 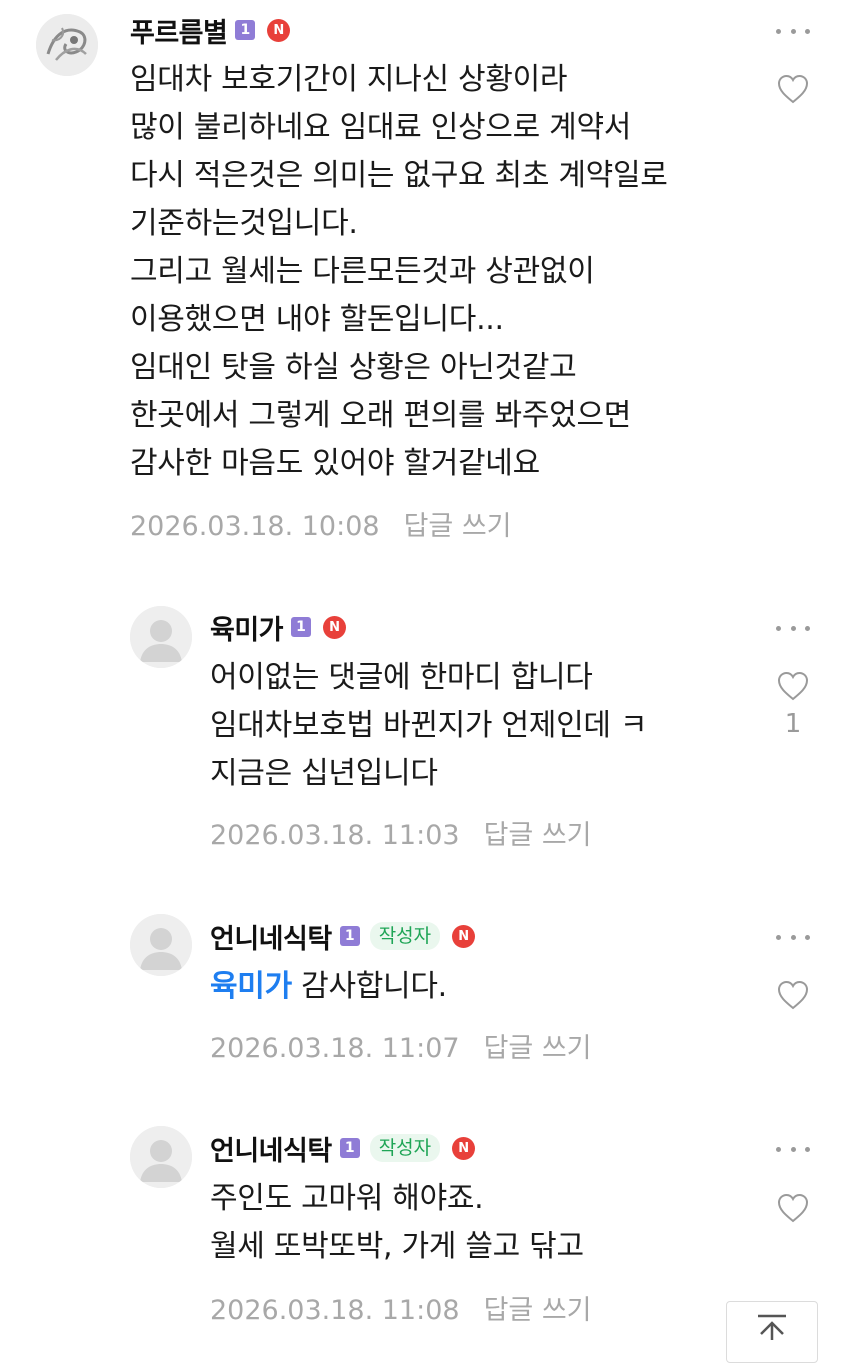 What do you see at coordinates (369, 986) in the screenshot?
I see `comment-text-content: 감사합니다.` at bounding box center [369, 986].